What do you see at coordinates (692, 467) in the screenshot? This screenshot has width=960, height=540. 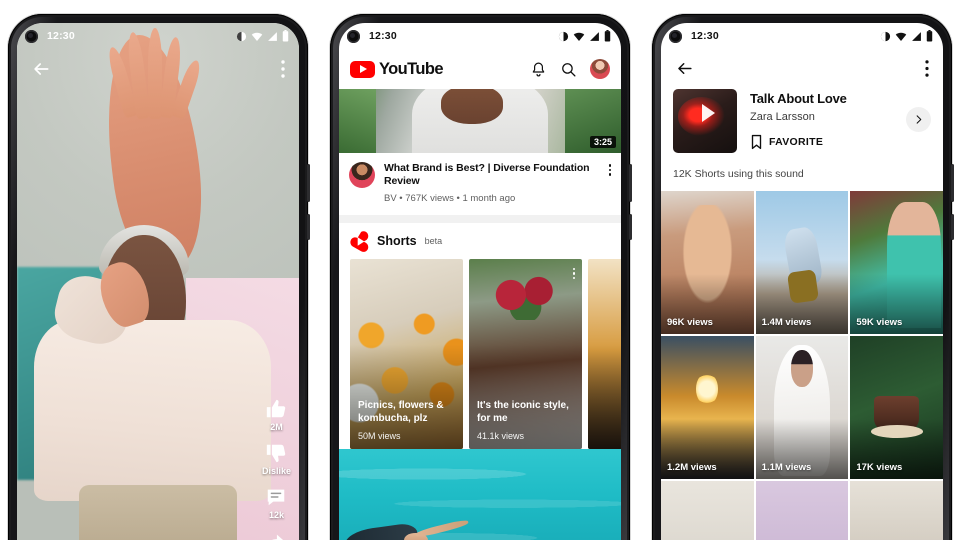 I see `tile-views: 1.2M views` at bounding box center [692, 467].